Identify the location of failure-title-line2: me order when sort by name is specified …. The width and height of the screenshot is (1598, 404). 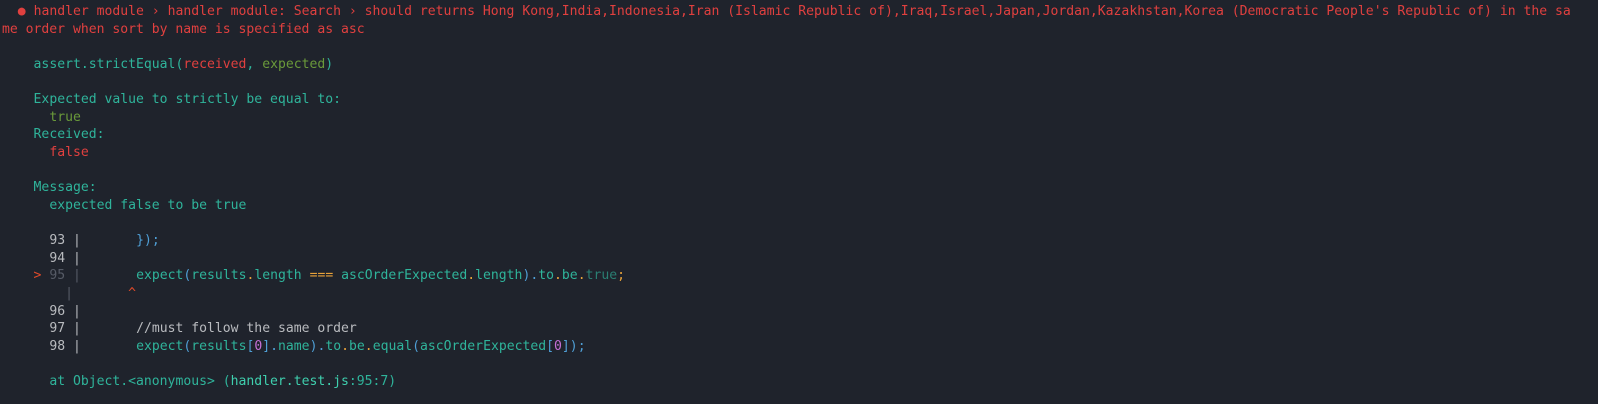
(183, 29).